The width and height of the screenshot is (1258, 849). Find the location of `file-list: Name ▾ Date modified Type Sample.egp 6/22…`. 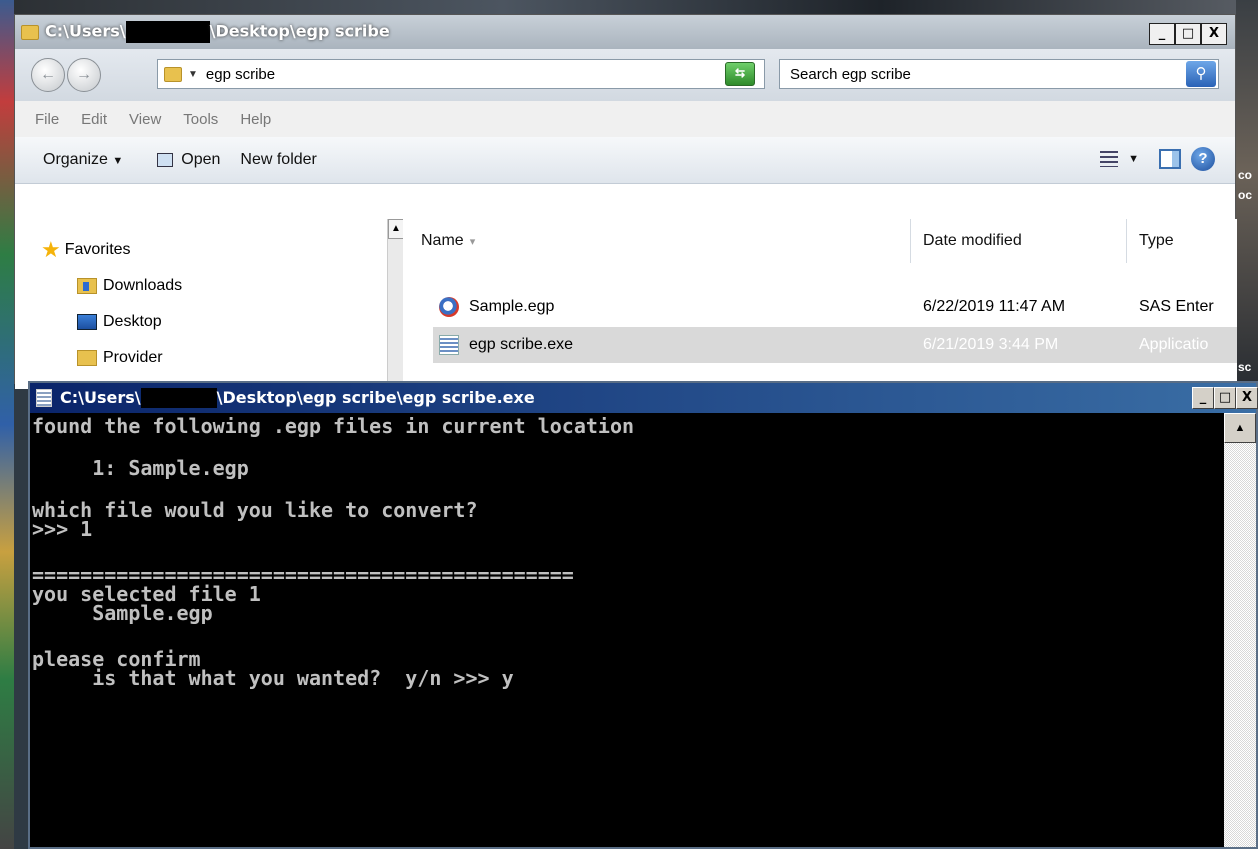

file-list: Name ▾ Date modified Type Sample.egp 6/22… is located at coordinates (820, 302).